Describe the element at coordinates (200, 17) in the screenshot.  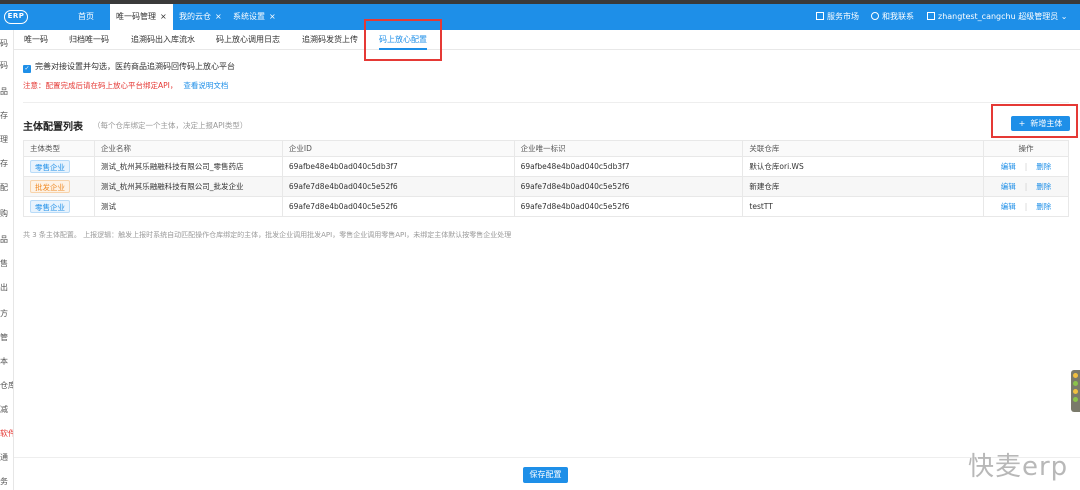
I see `tab-my-cloud-warehouse: 我的云仓 ×` at that location.